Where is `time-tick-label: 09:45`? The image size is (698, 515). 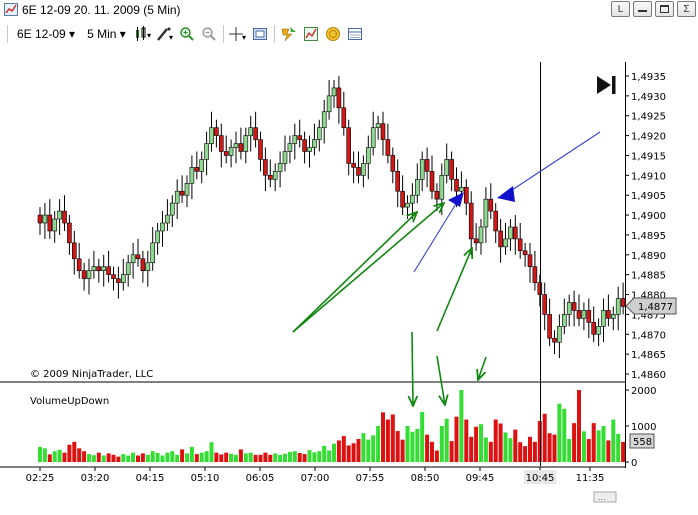 time-tick-label: 09:45 is located at coordinates (480, 478).